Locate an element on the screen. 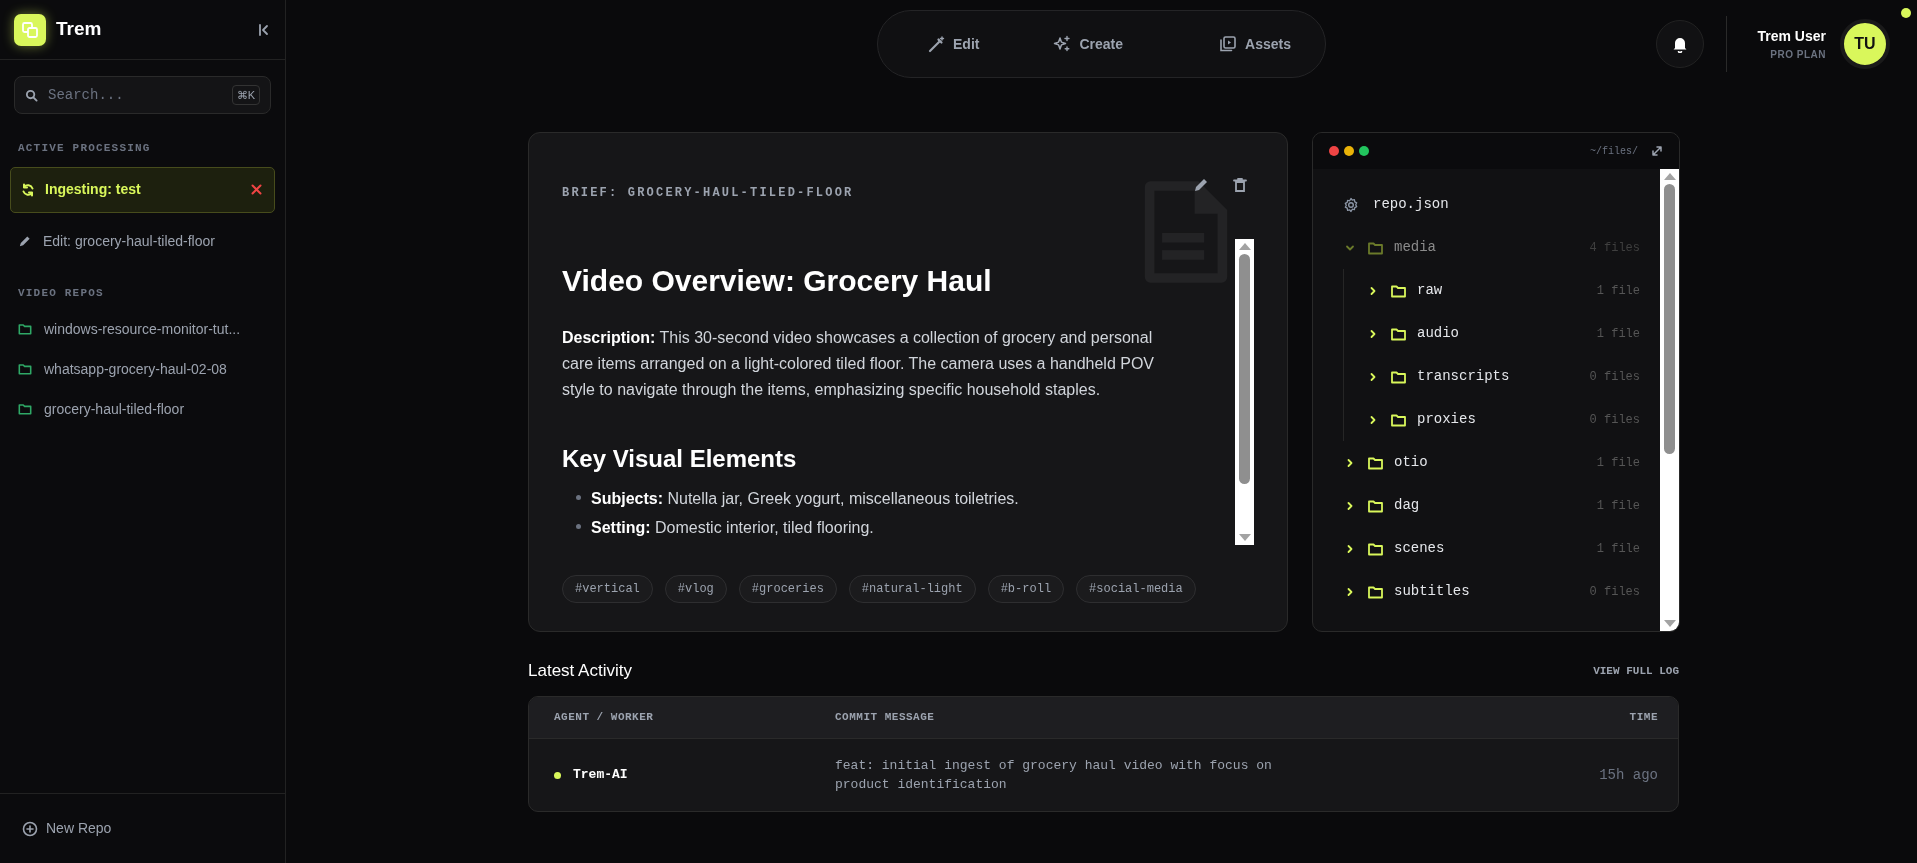 Image resolution: width=1917 pixels, height=863 pixels. pencil-icon is located at coordinates (1201, 185).